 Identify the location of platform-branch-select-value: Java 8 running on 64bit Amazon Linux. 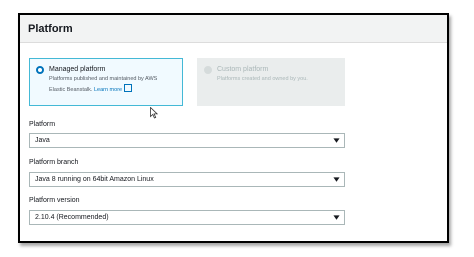
(94, 179).